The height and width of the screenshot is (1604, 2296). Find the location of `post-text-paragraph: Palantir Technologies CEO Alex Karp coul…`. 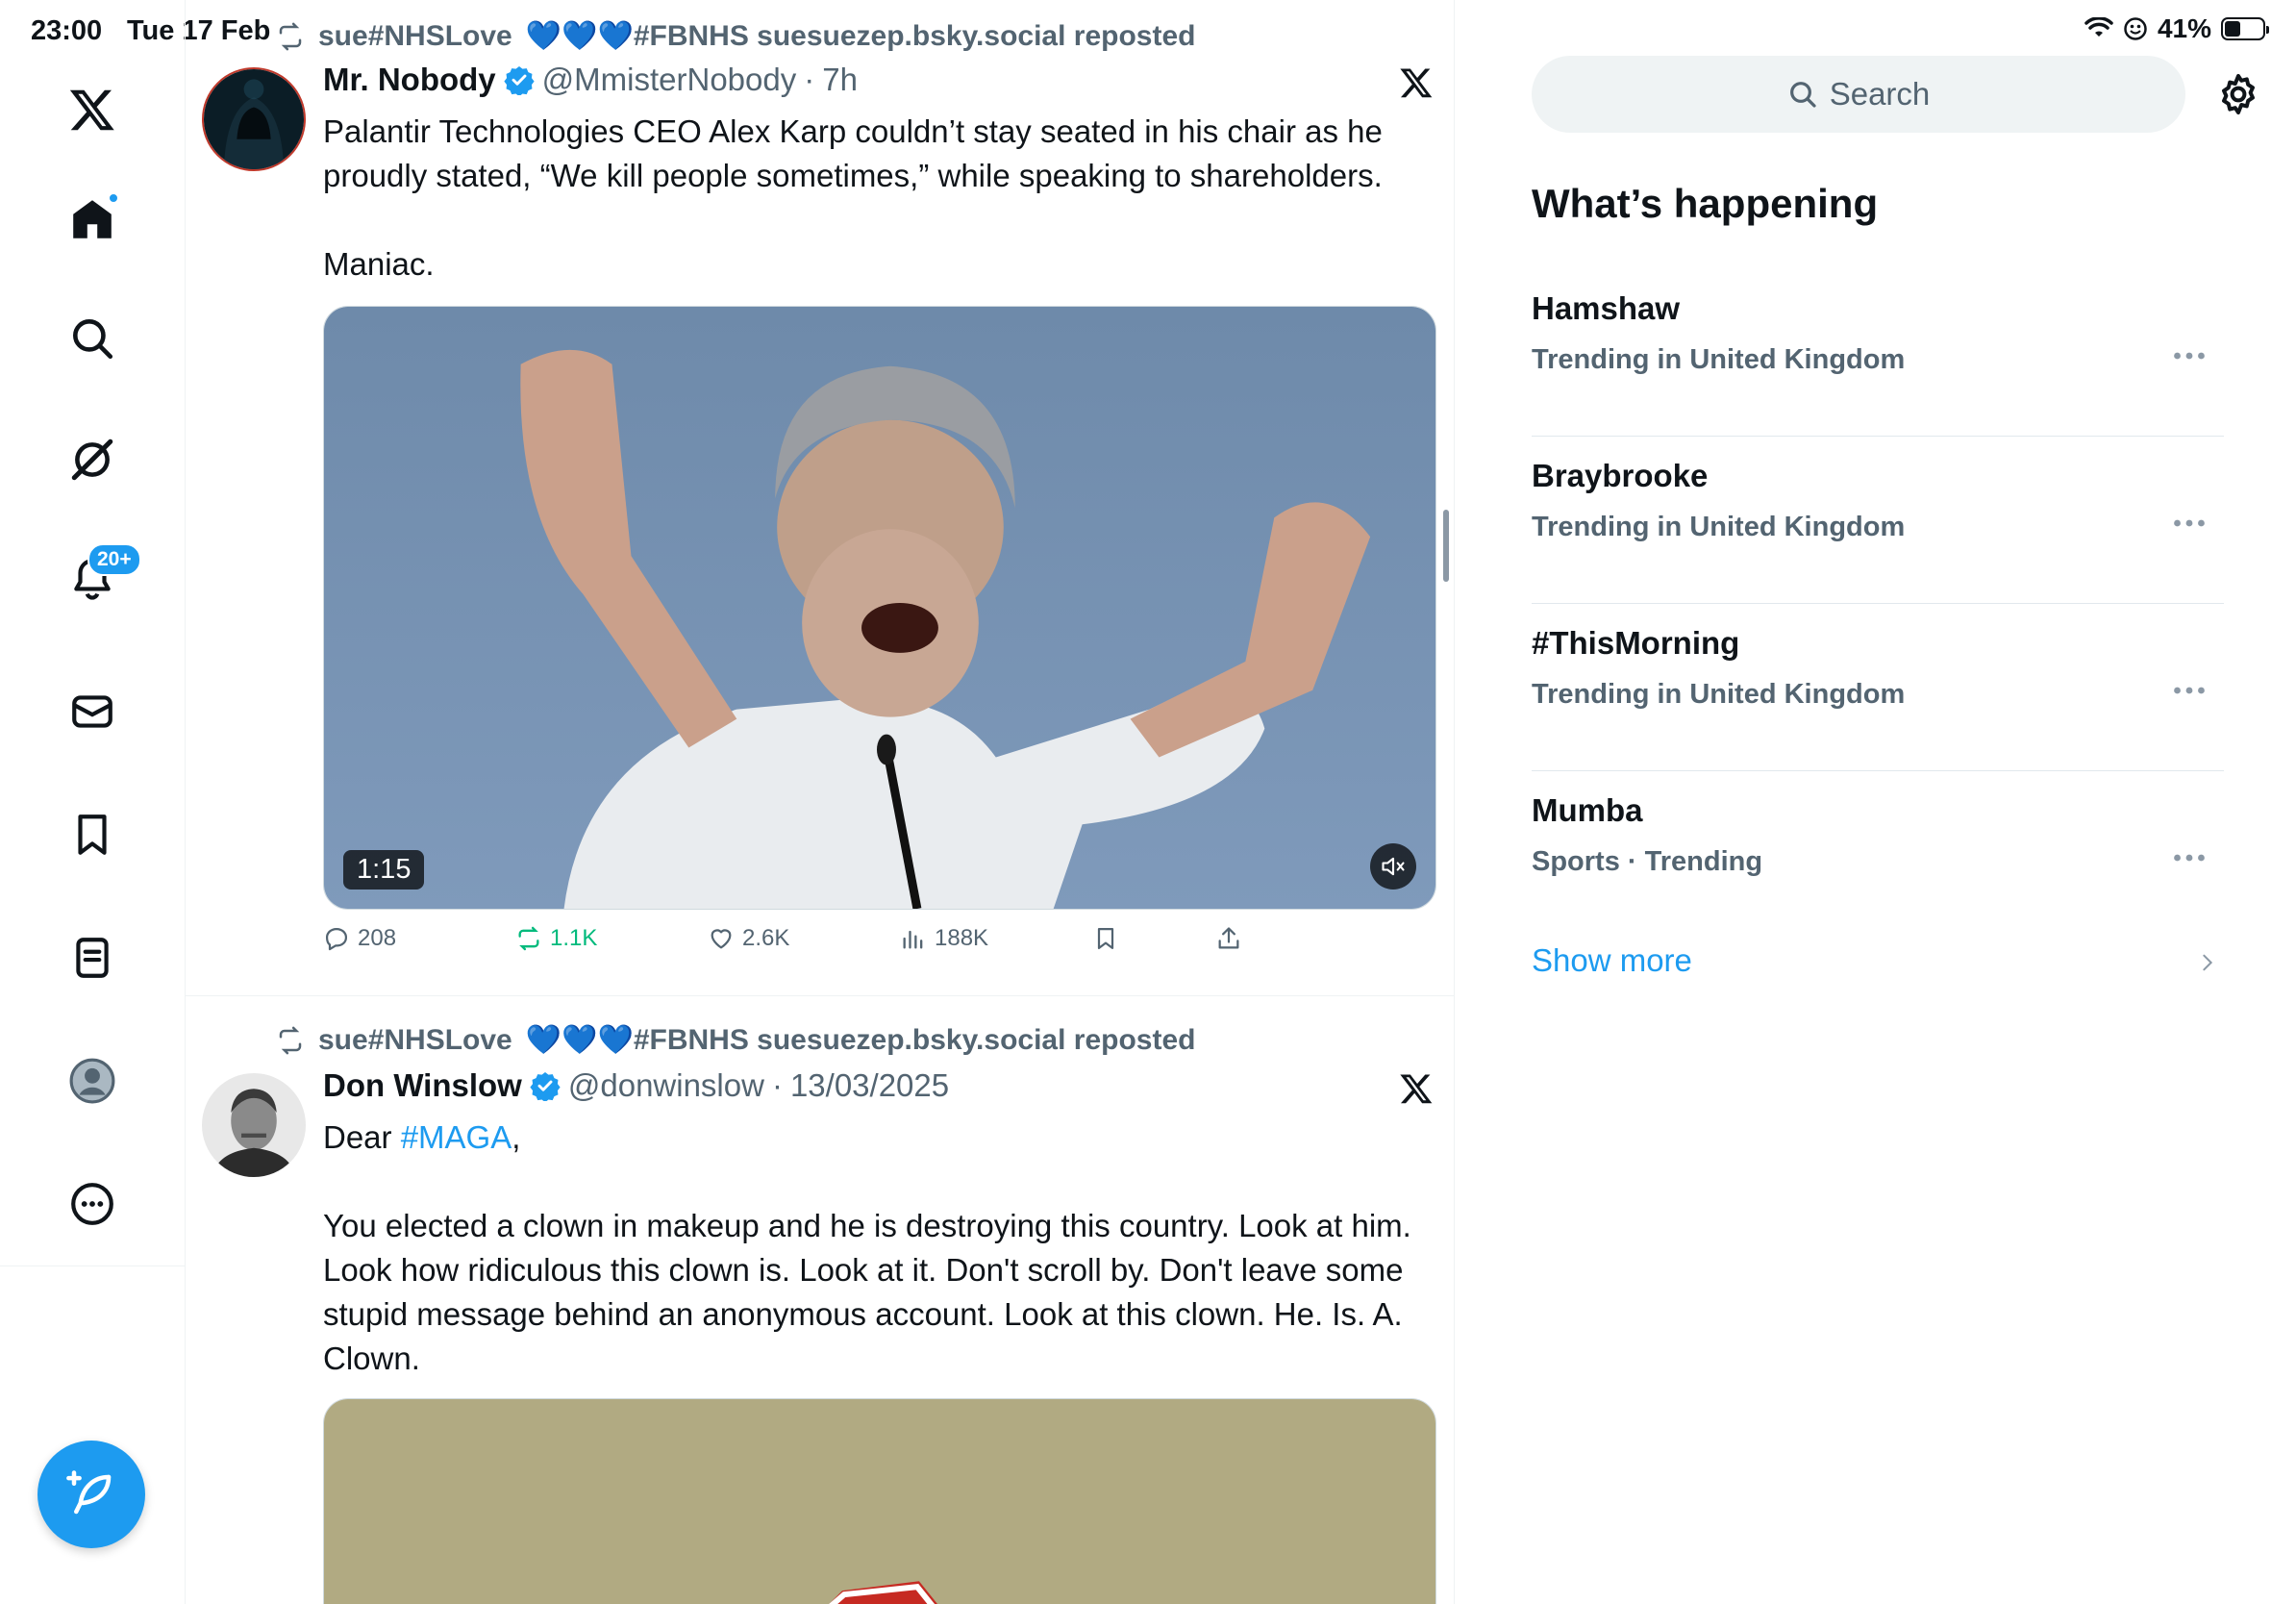

post-text-paragraph: Palantir Technologies CEO Alex Karp coul… is located at coordinates (853, 153).